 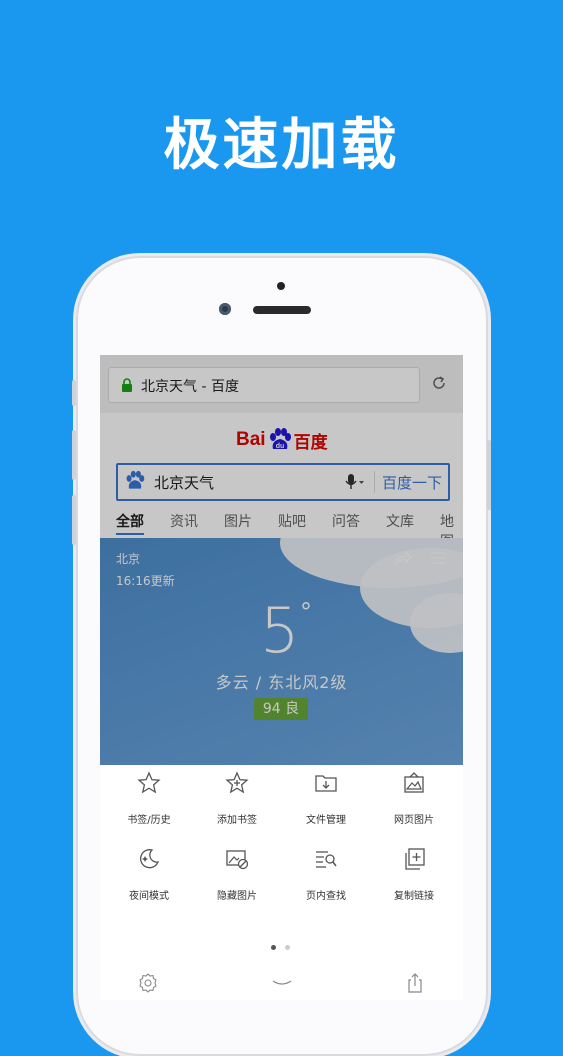 I want to click on folder-download-icon, so click(x=326, y=783).